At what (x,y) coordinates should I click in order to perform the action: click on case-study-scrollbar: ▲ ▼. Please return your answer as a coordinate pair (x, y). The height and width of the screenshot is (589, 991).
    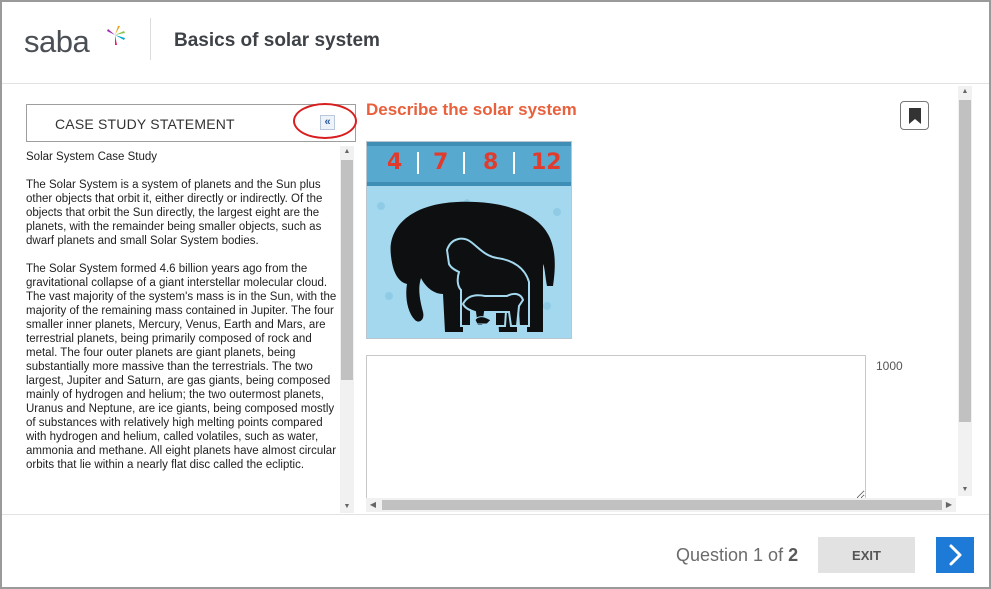
    Looking at the image, I should click on (347, 329).